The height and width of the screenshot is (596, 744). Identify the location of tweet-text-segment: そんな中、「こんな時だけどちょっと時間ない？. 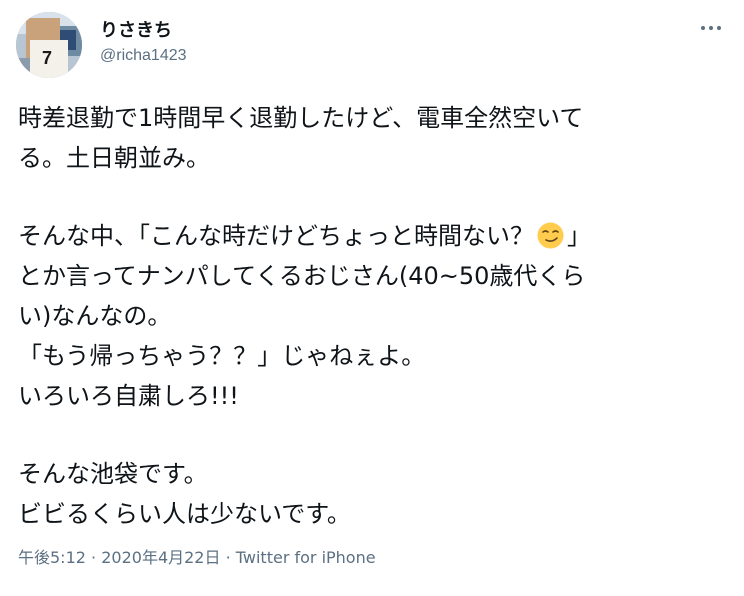
(276, 236).